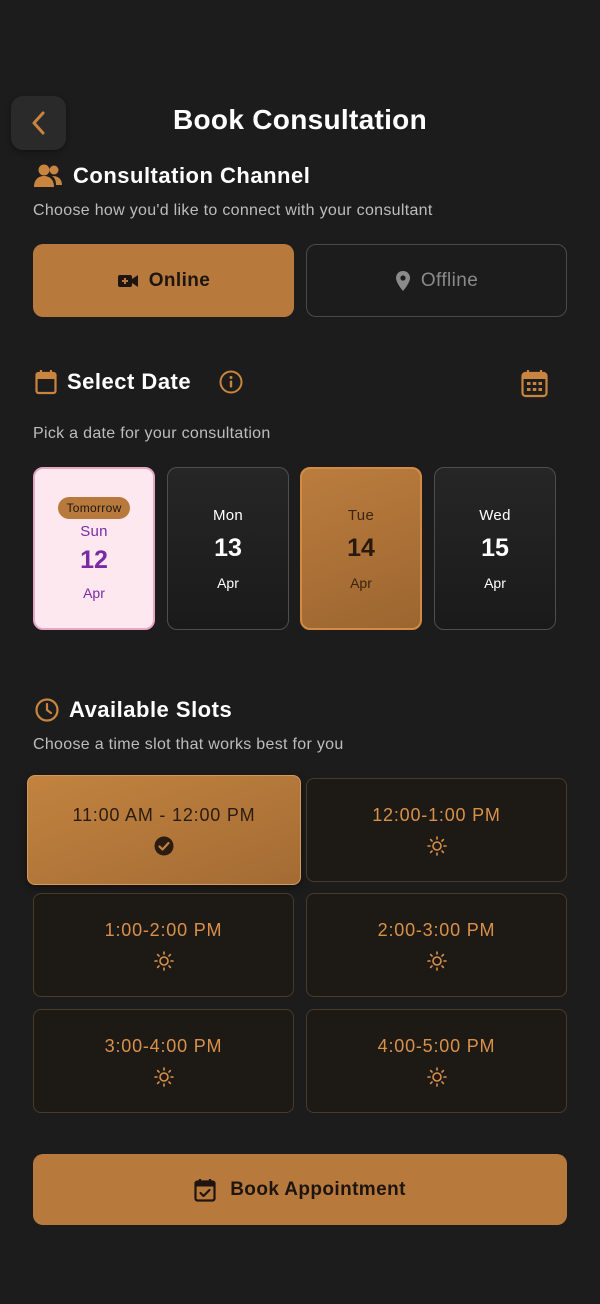 The width and height of the screenshot is (600, 1304). I want to click on online-channel-button: Online, so click(163, 280).